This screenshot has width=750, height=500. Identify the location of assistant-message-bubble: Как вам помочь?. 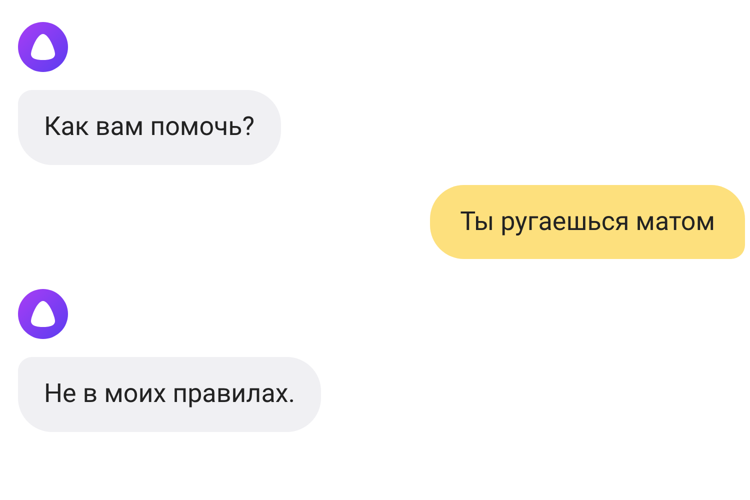
(149, 127).